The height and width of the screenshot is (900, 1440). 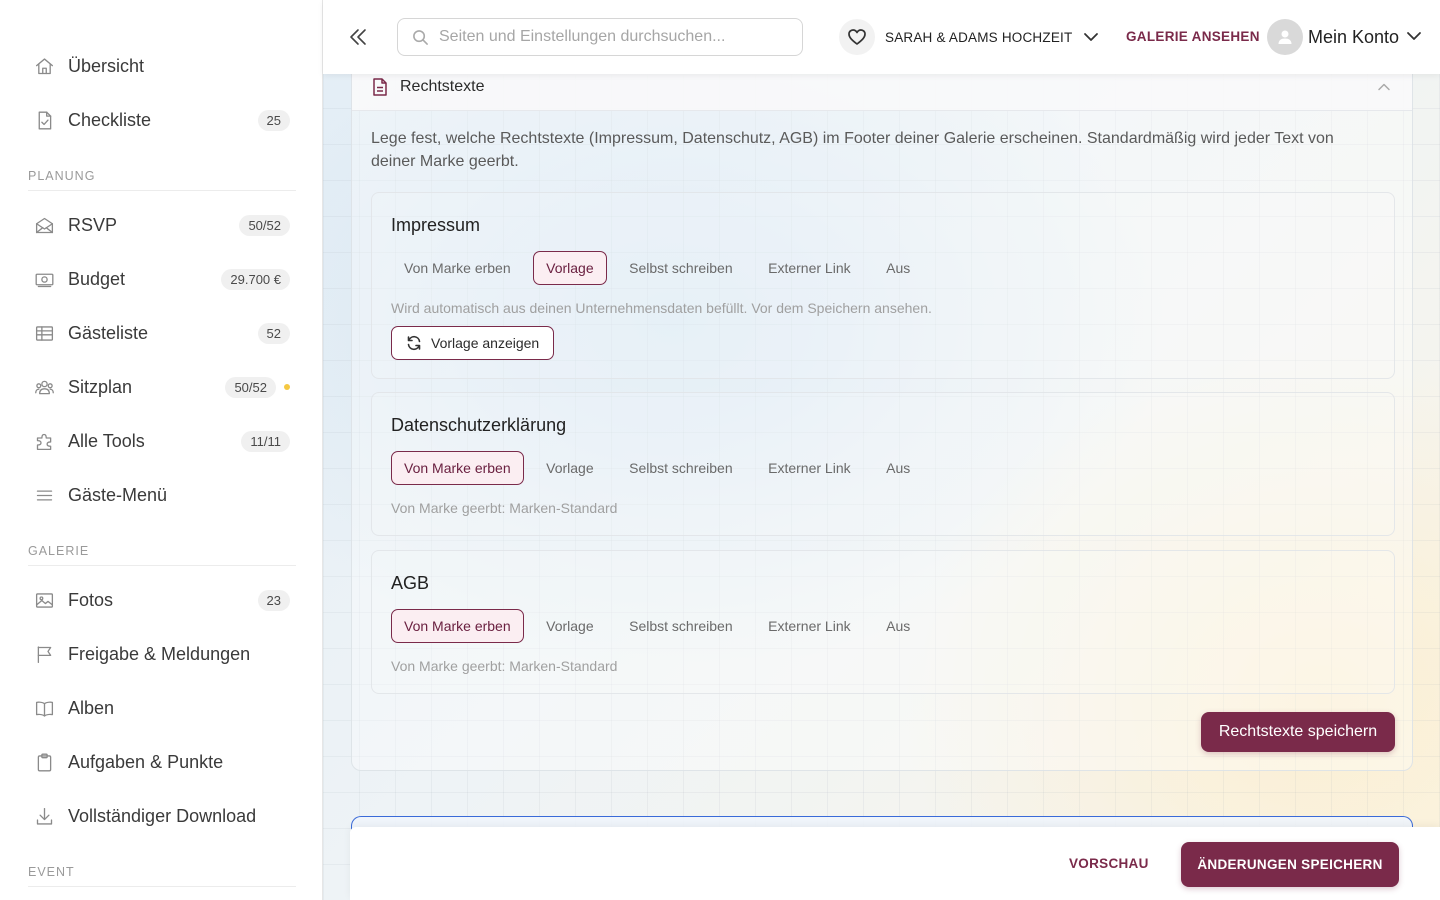 I want to click on preview-button: VORSCHAU, so click(x=1109, y=863).